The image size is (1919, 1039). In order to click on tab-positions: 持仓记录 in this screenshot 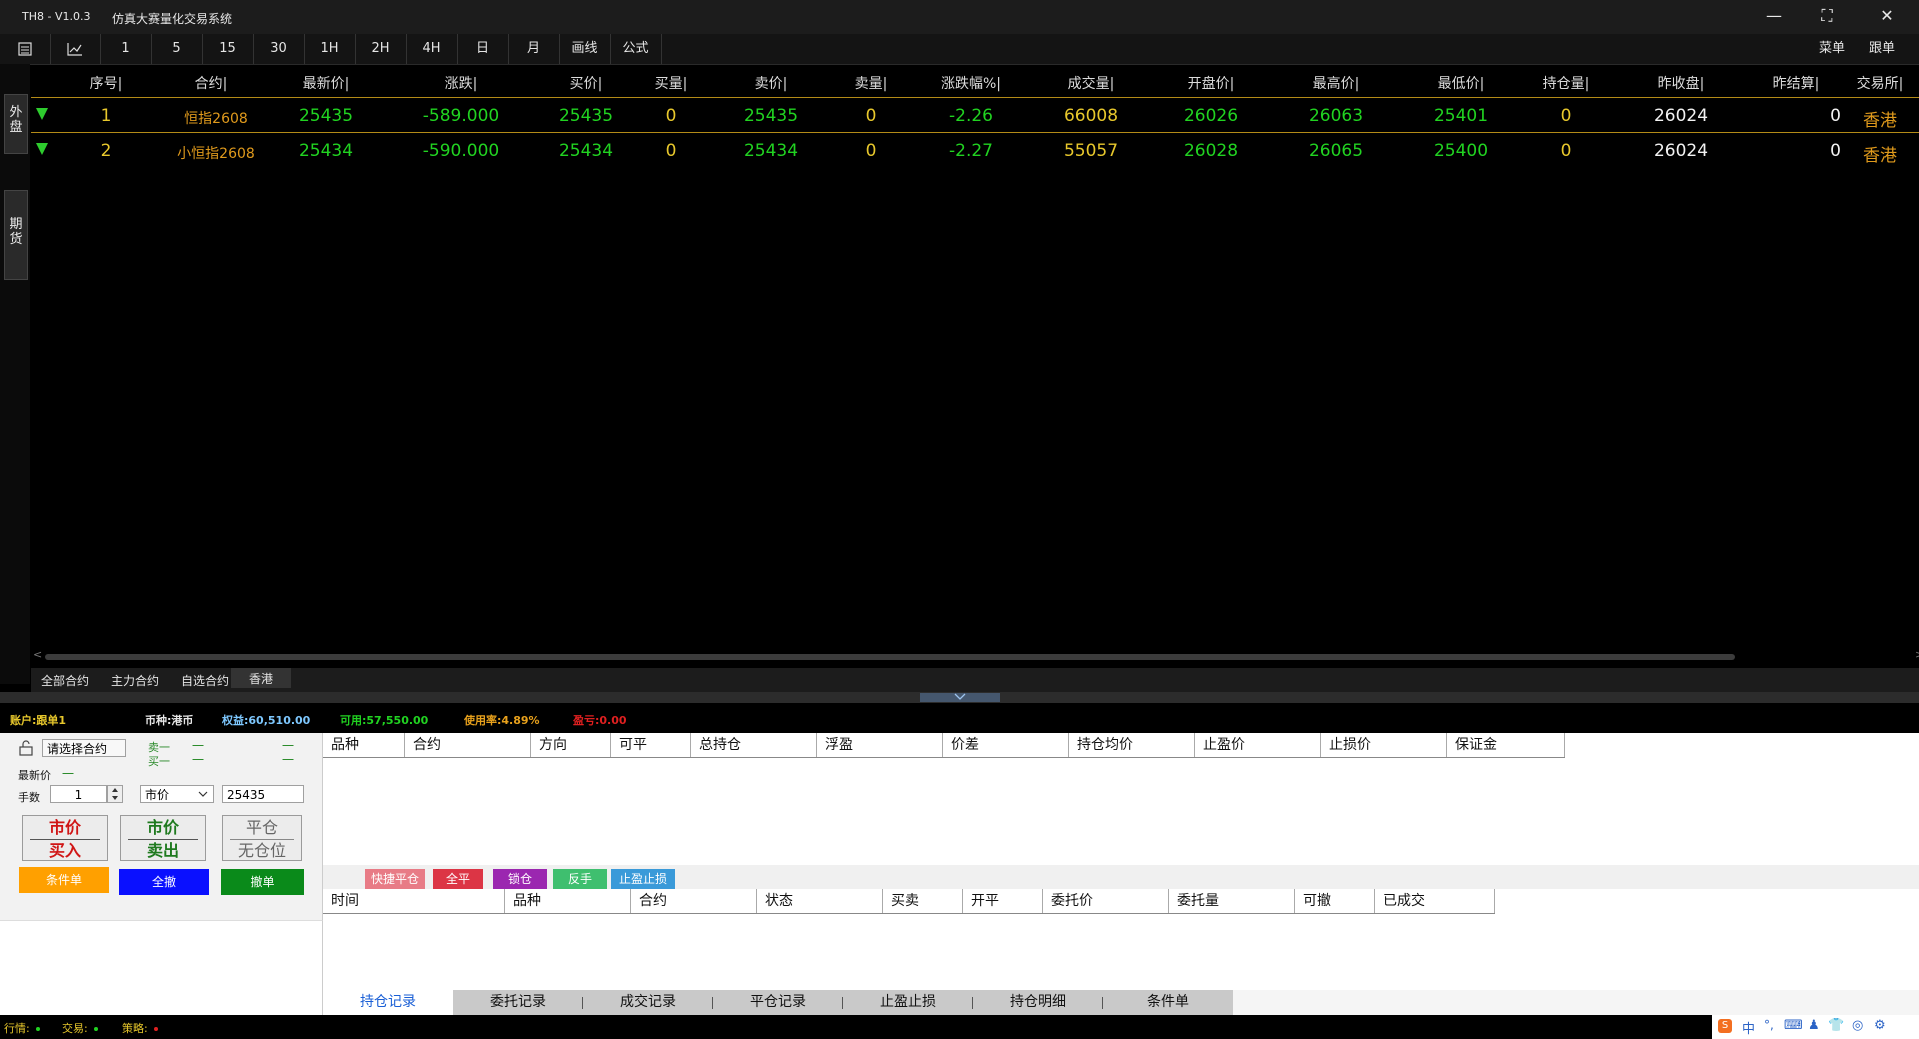, I will do `click(388, 1002)`.